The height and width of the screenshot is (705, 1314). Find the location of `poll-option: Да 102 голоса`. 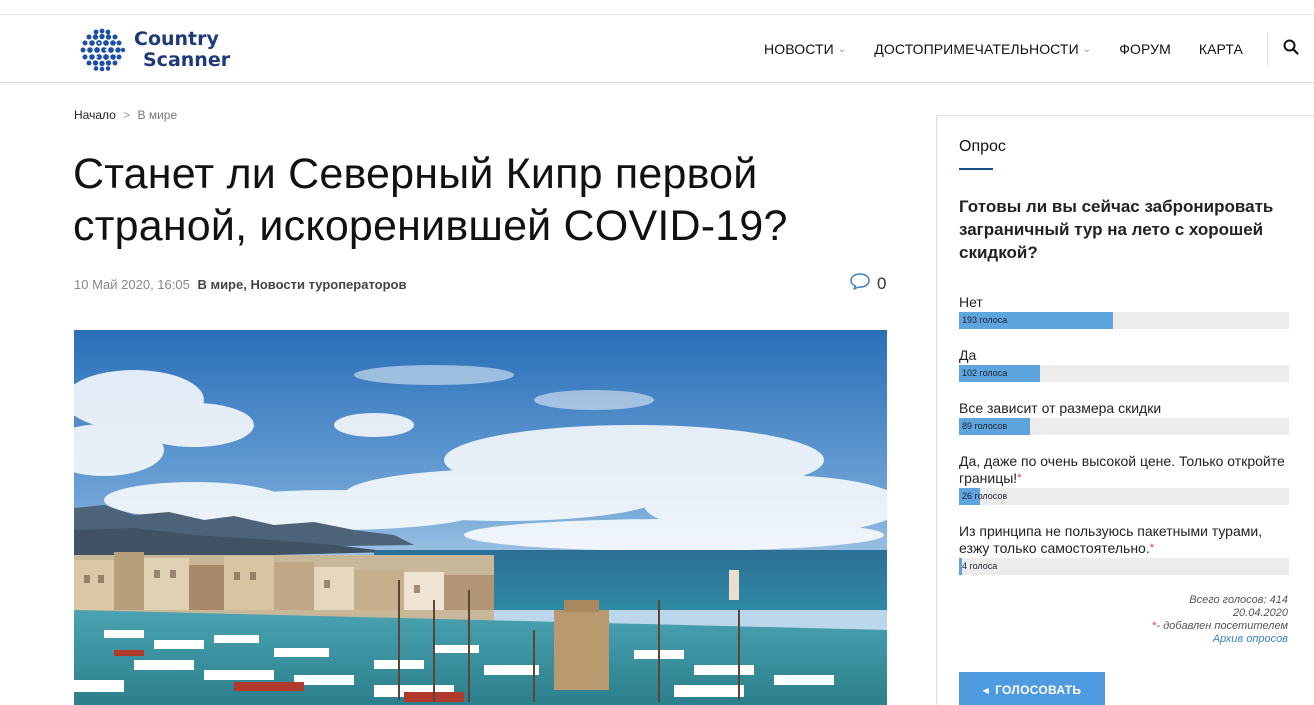

poll-option: Да 102 голоса is located at coordinates (1124, 364).